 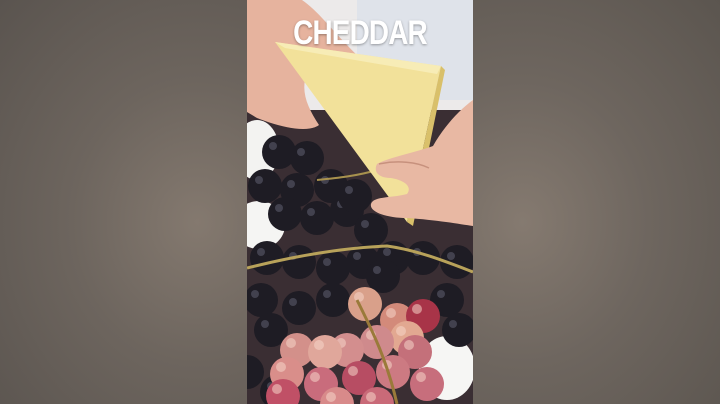 I want to click on video-caption: CHEDDAR, so click(x=360, y=33).